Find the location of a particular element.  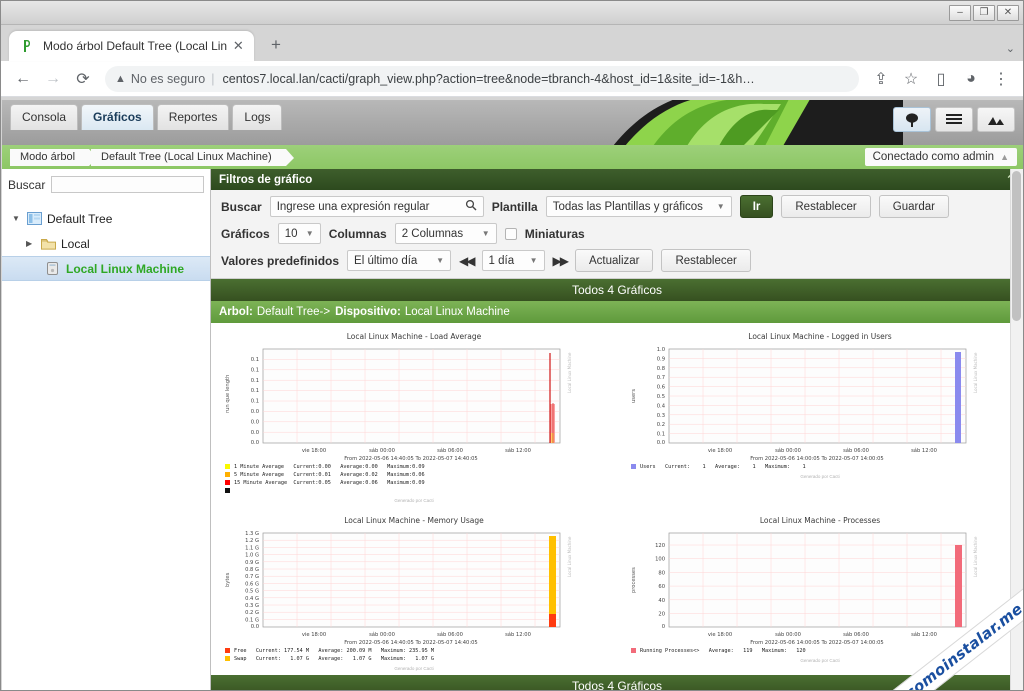

tab-logs: Logs is located at coordinates (257, 117).